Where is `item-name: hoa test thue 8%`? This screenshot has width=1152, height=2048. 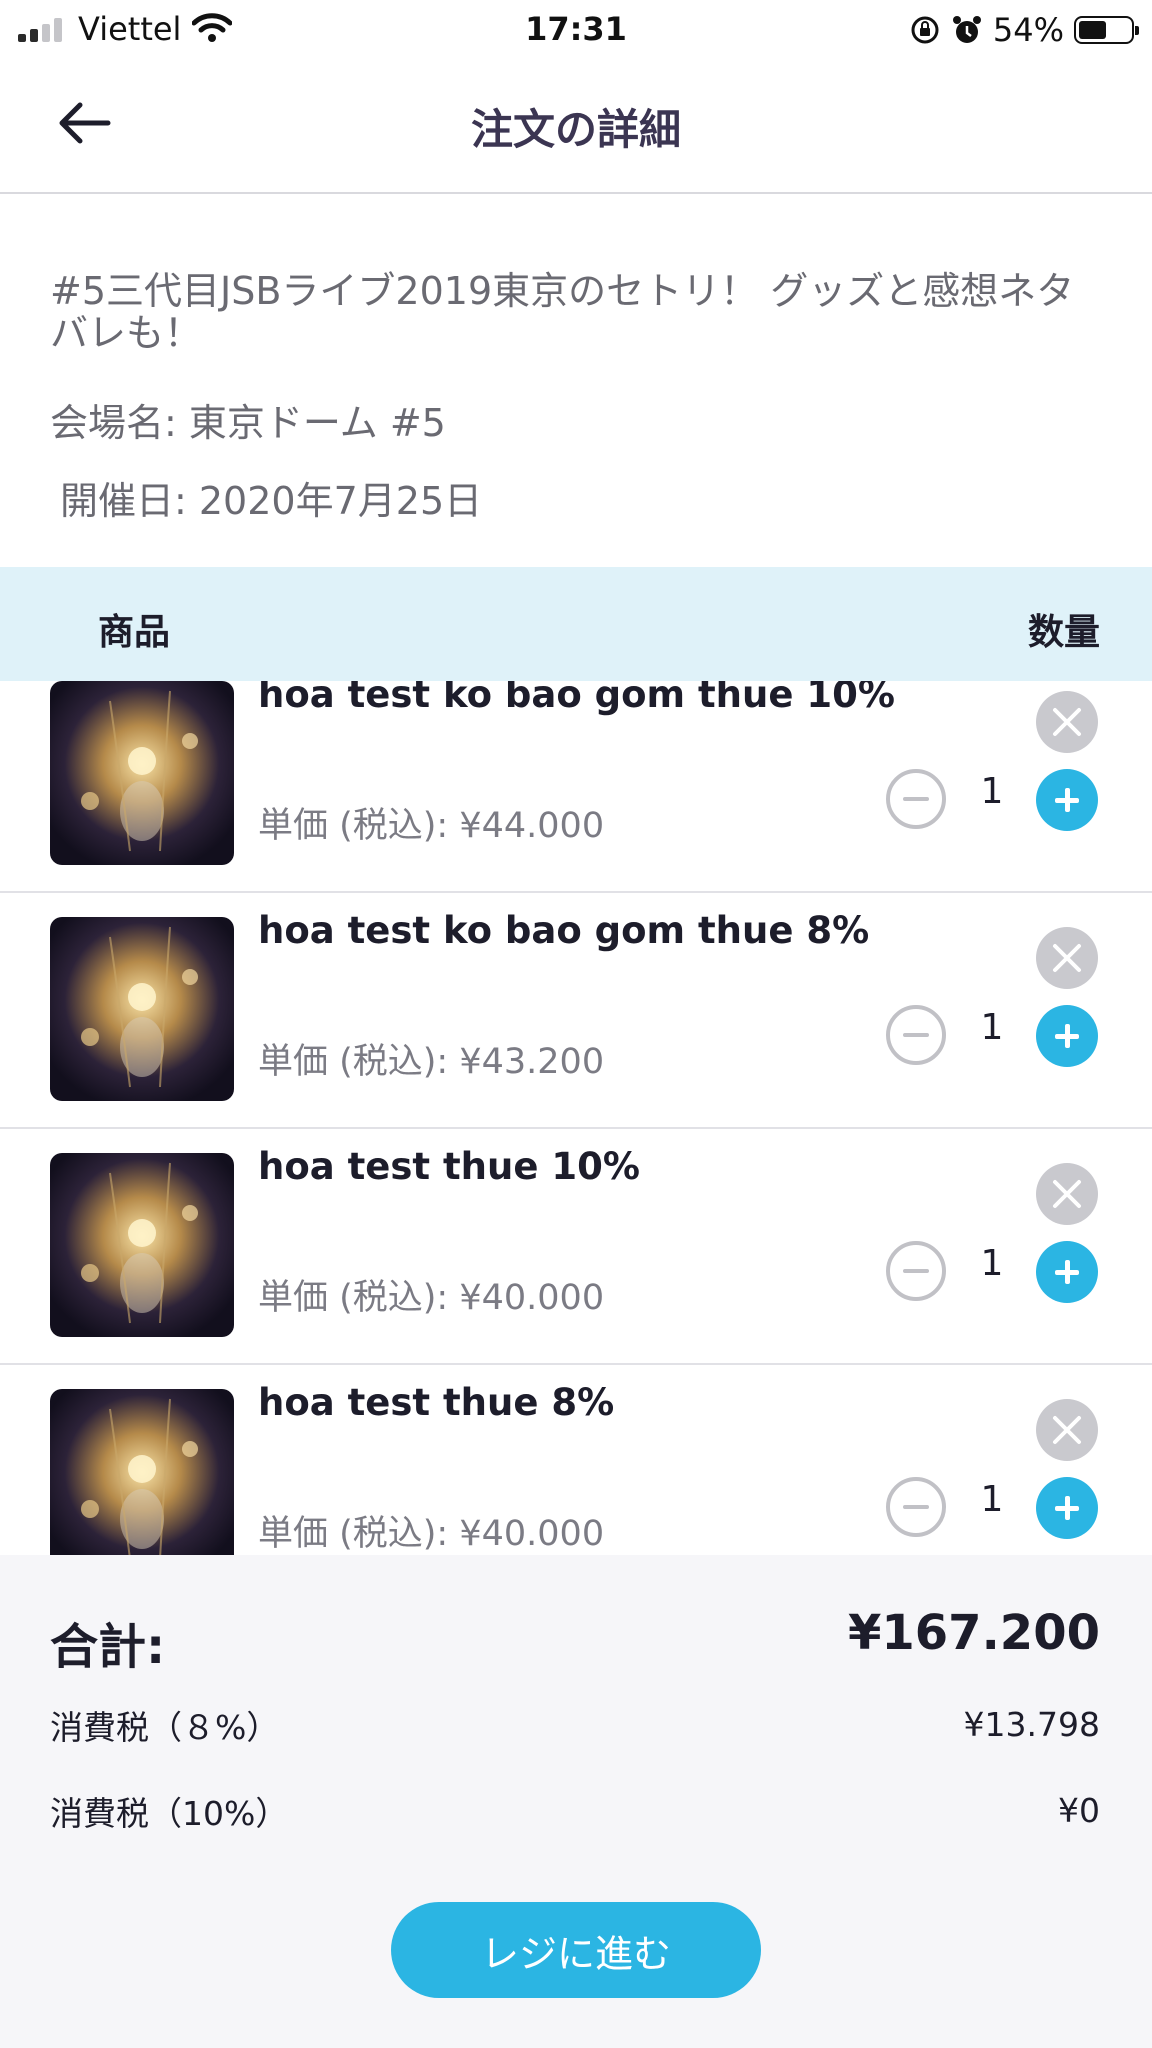
item-name: hoa test thue 8% is located at coordinates (436, 1402).